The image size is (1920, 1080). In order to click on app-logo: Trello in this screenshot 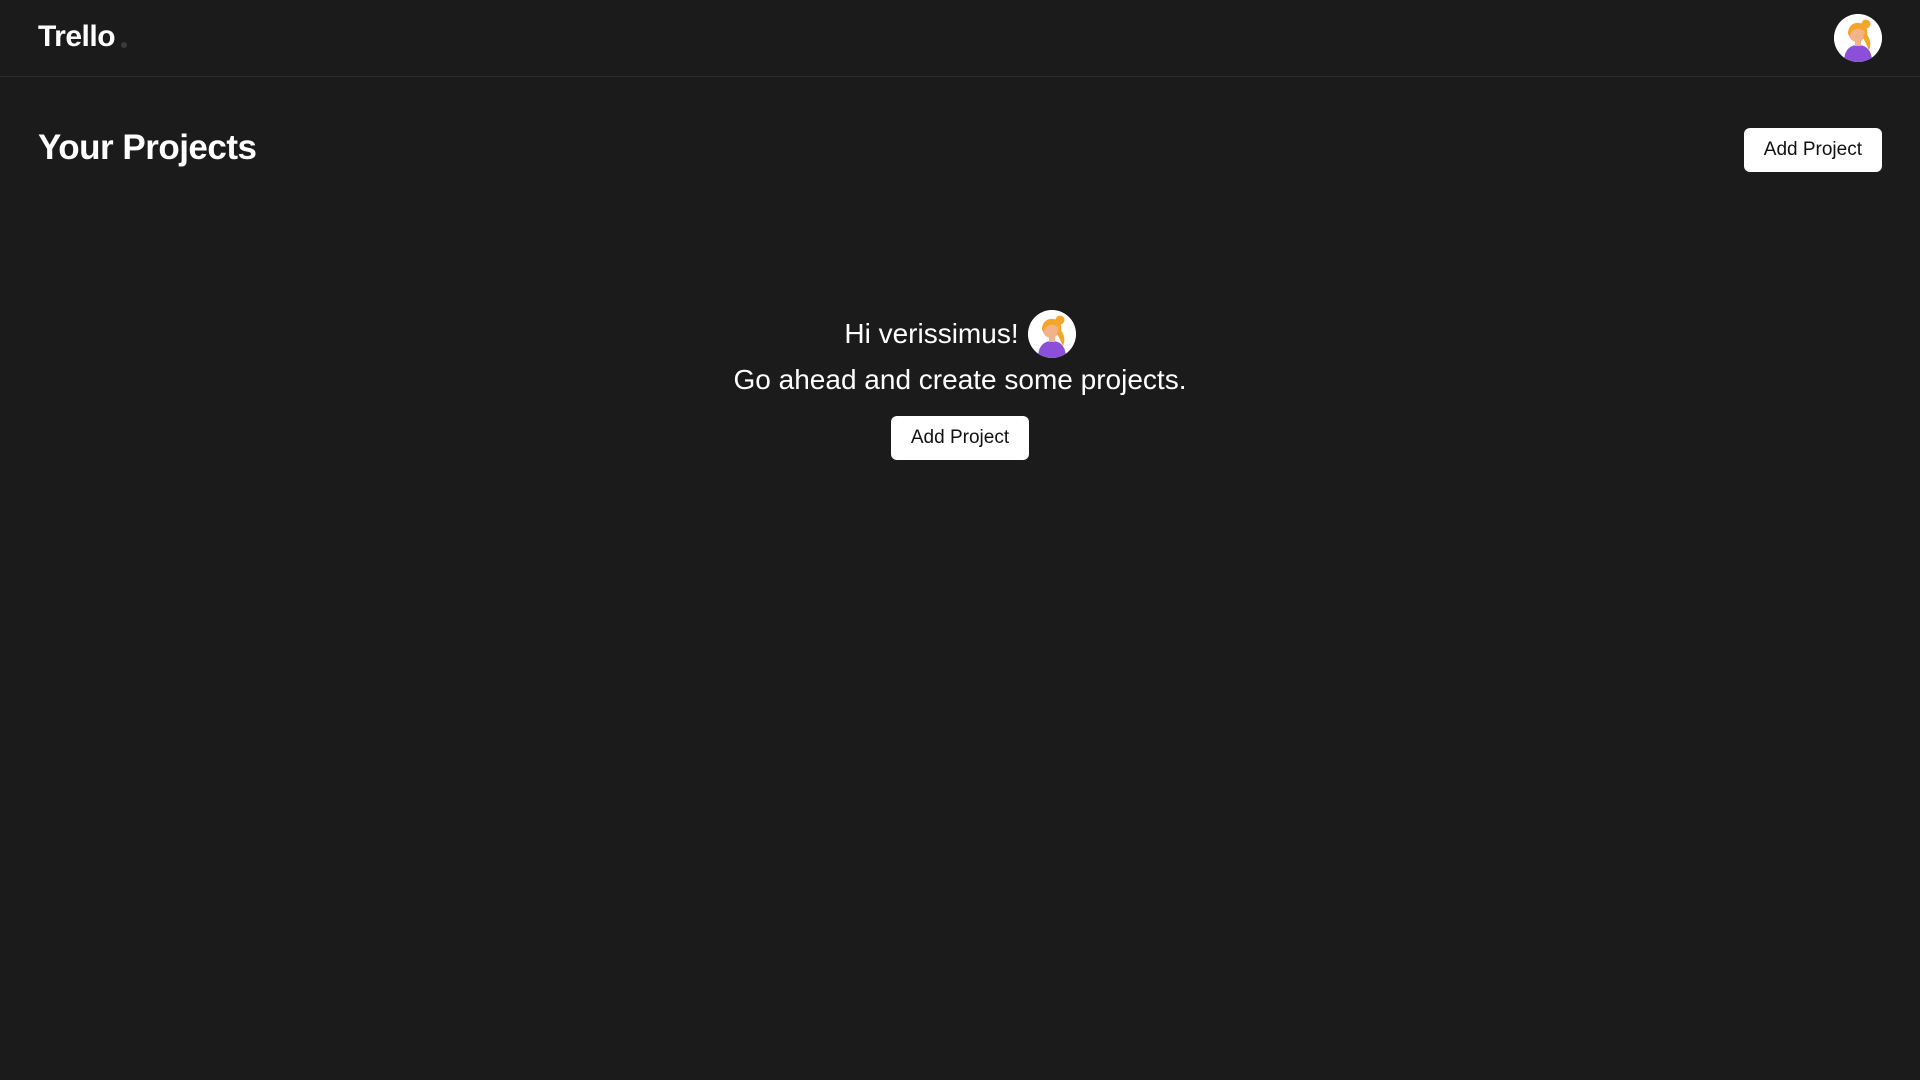, I will do `click(83, 37)`.